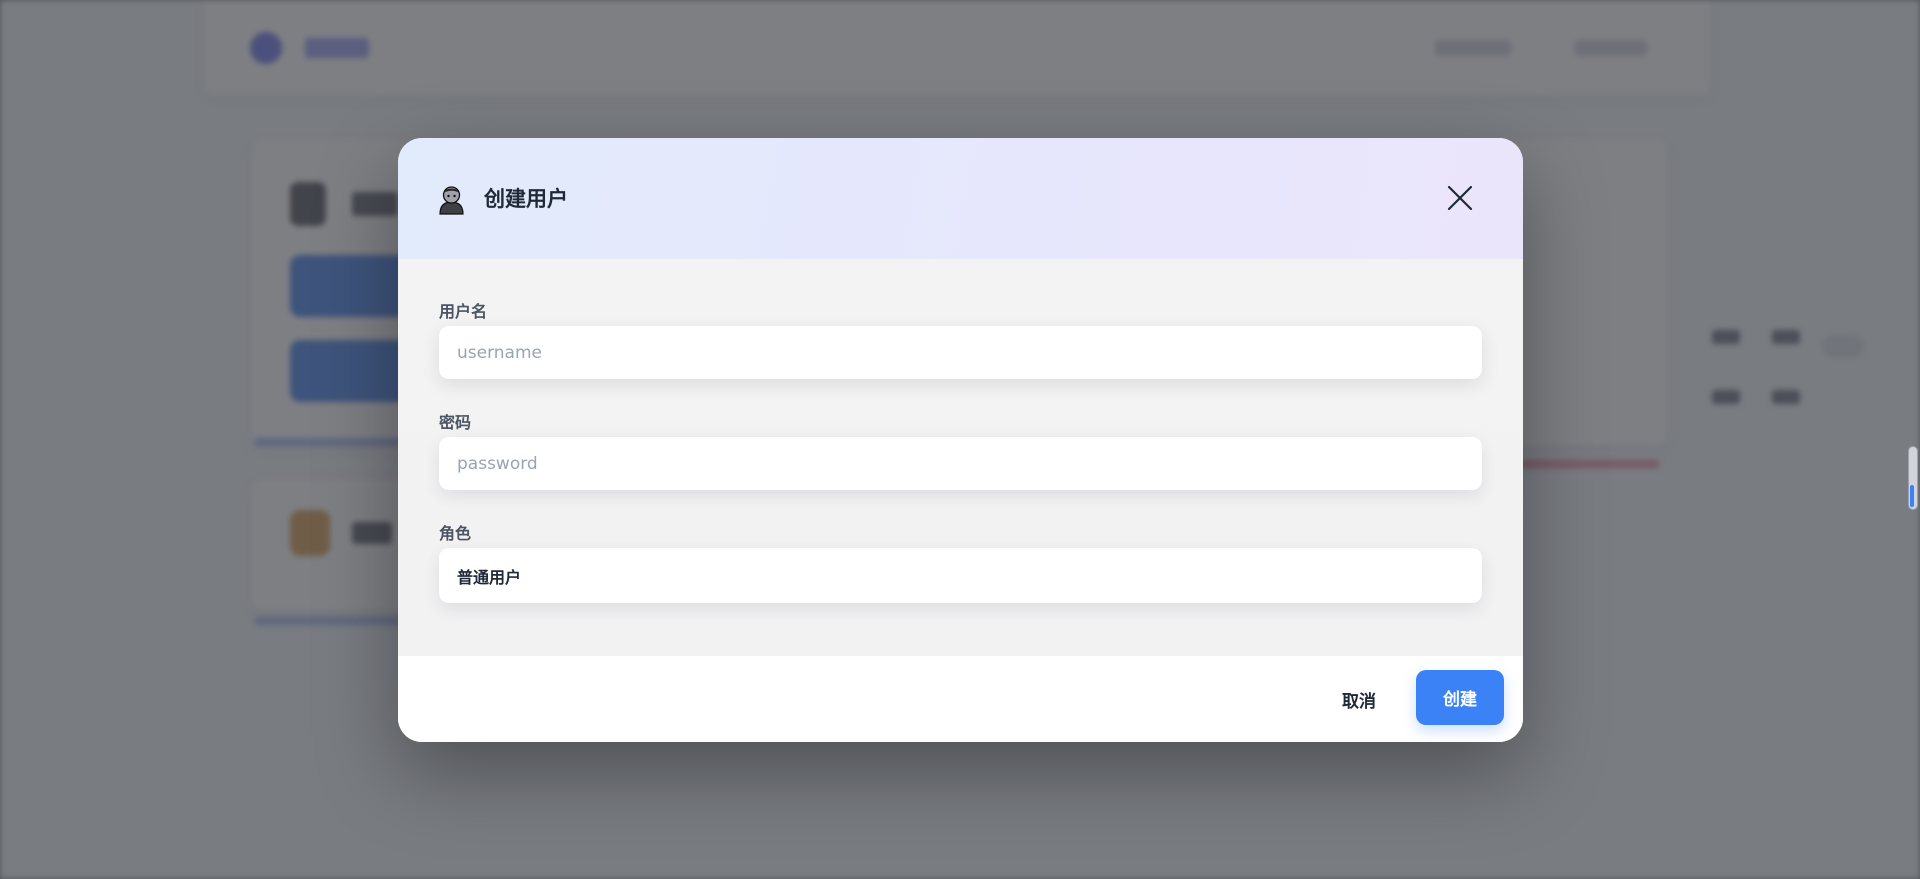 The width and height of the screenshot is (1920, 879). I want to click on close-button, so click(1460, 200).